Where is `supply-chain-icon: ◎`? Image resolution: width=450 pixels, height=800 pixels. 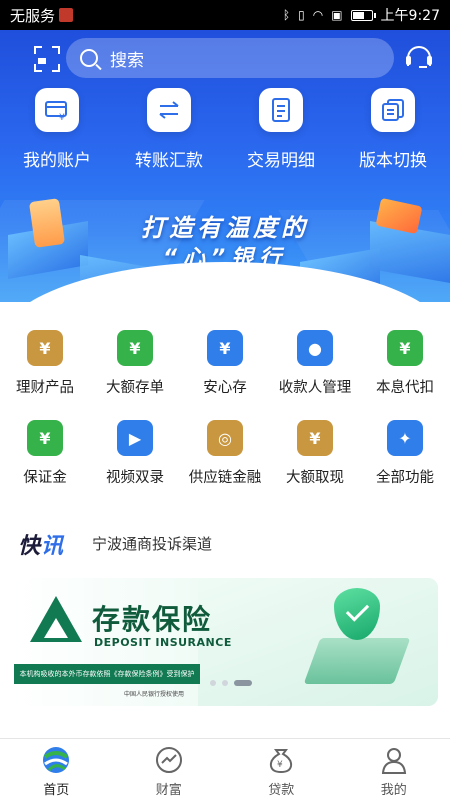 supply-chain-icon: ◎ is located at coordinates (225, 438).